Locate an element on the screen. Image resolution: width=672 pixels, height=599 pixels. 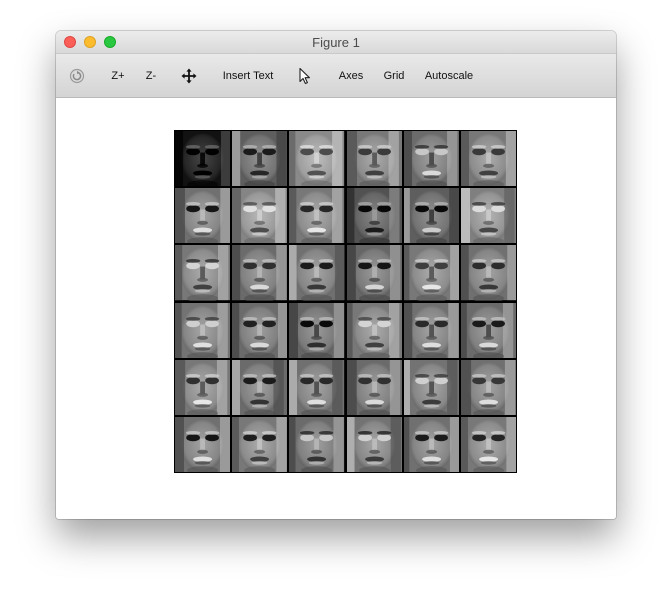
axes-button: Axes is located at coordinates (351, 75).